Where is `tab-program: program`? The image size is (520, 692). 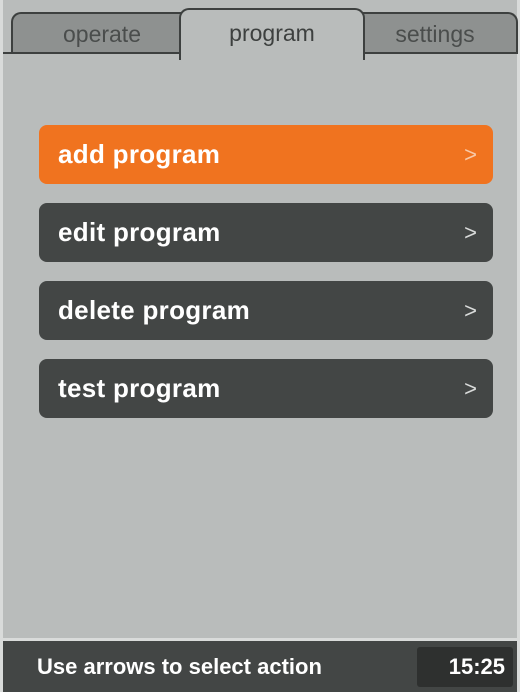
tab-program: program is located at coordinates (272, 34).